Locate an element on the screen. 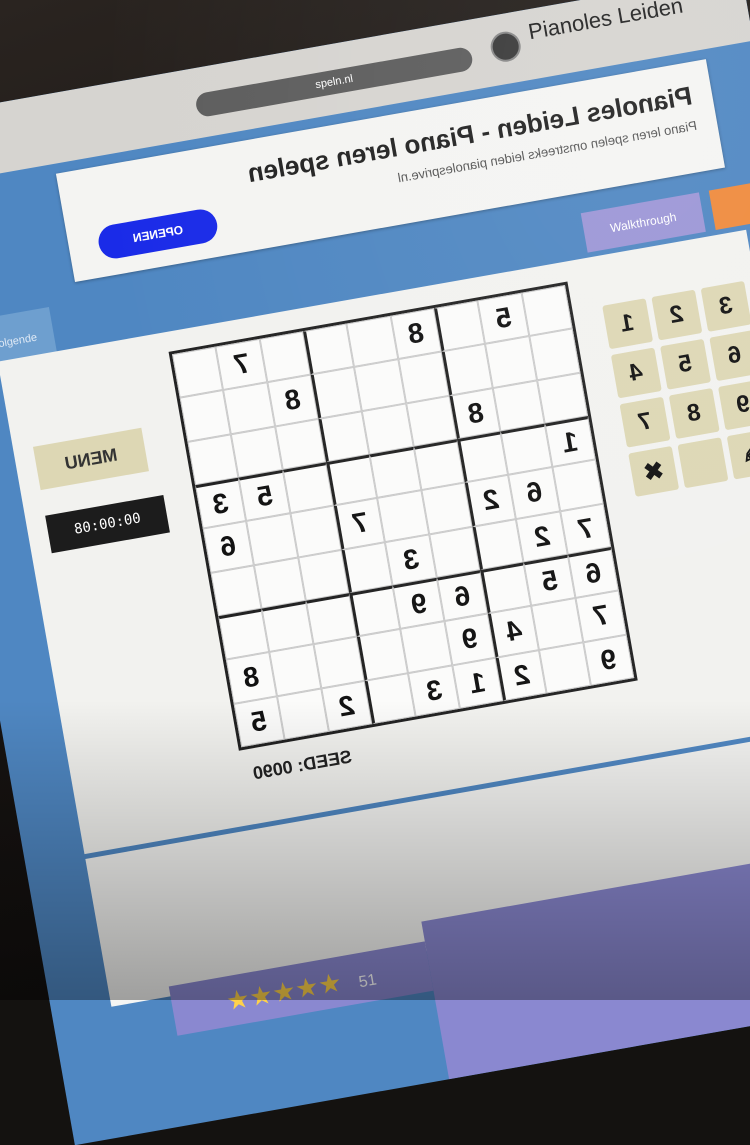 The image size is (750, 1145). numpad-key-5: 5 is located at coordinates (686, 364).